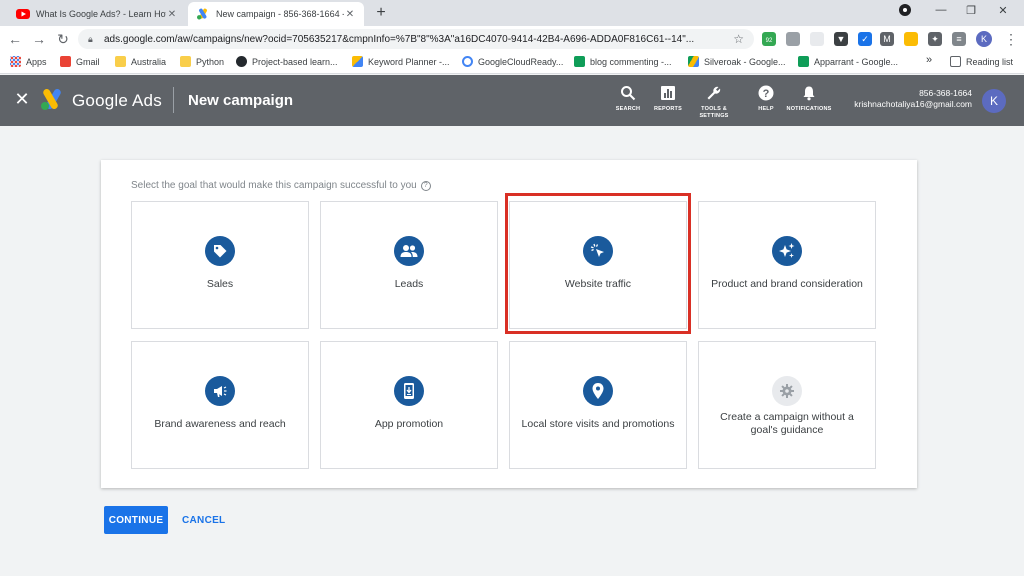  What do you see at coordinates (787, 265) in the screenshot?
I see `goal-card-product-brand-consideration: Product and brand consideration` at bounding box center [787, 265].